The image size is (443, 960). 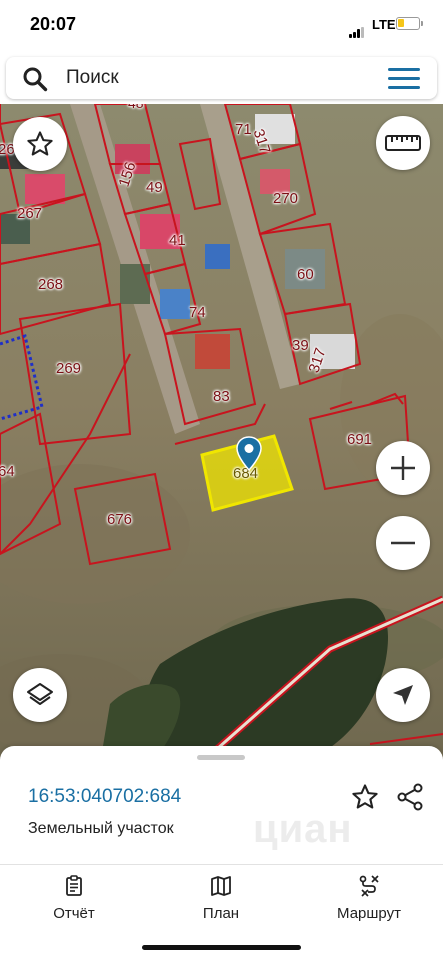 I want to click on navigation-arrow-icon, so click(x=403, y=695).